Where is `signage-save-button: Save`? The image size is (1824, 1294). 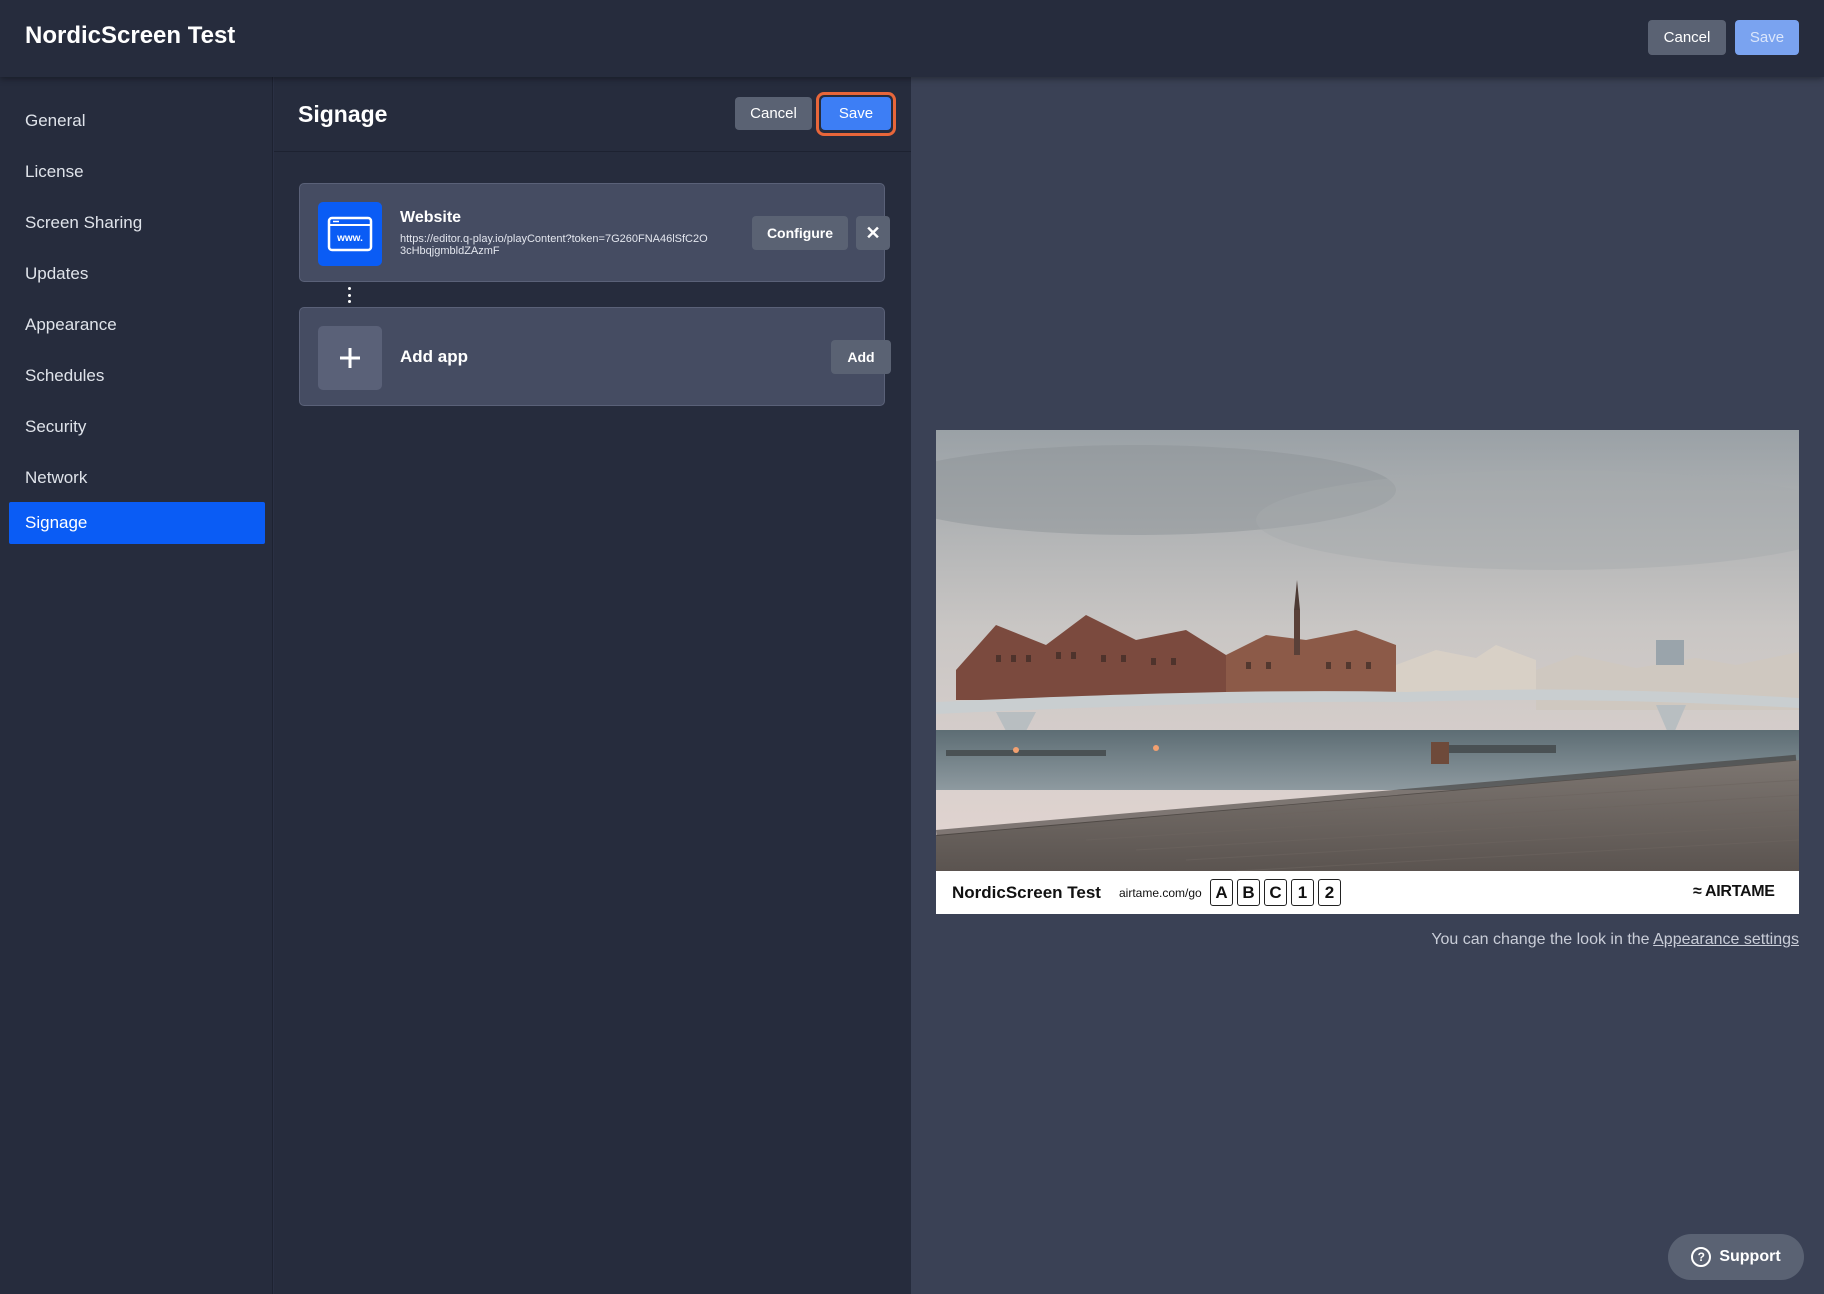 signage-save-button: Save is located at coordinates (856, 113).